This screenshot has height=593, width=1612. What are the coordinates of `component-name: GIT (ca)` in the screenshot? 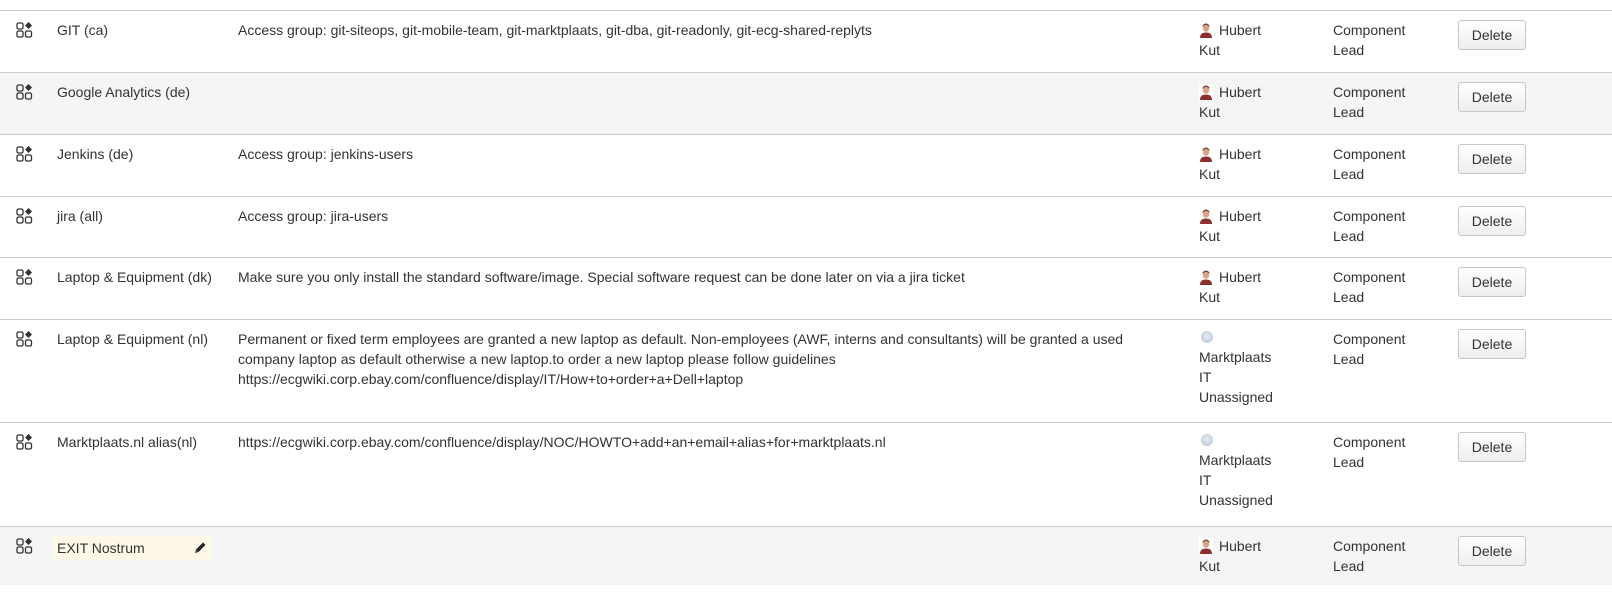 It's located at (137, 30).